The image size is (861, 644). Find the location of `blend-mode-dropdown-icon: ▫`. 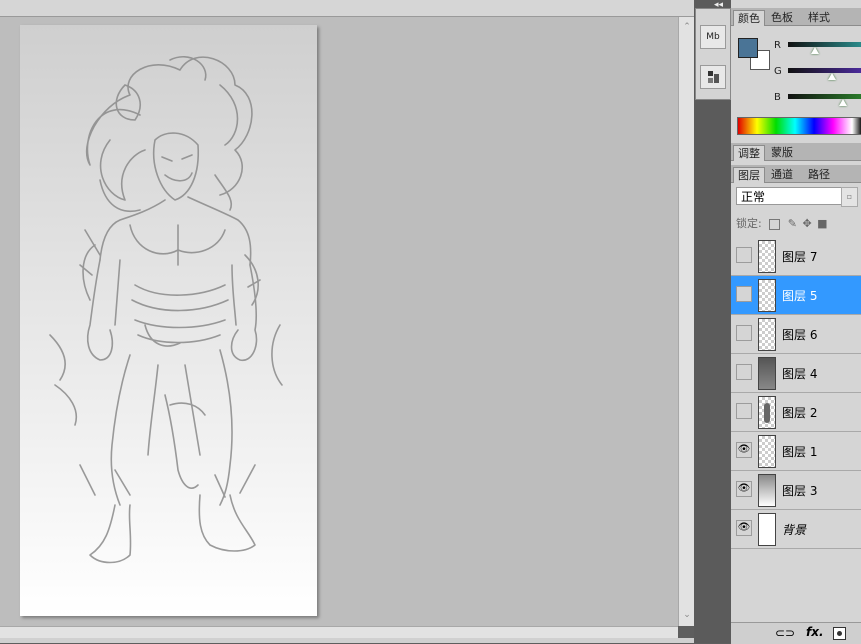

blend-mode-dropdown-icon: ▫ is located at coordinates (849, 197).